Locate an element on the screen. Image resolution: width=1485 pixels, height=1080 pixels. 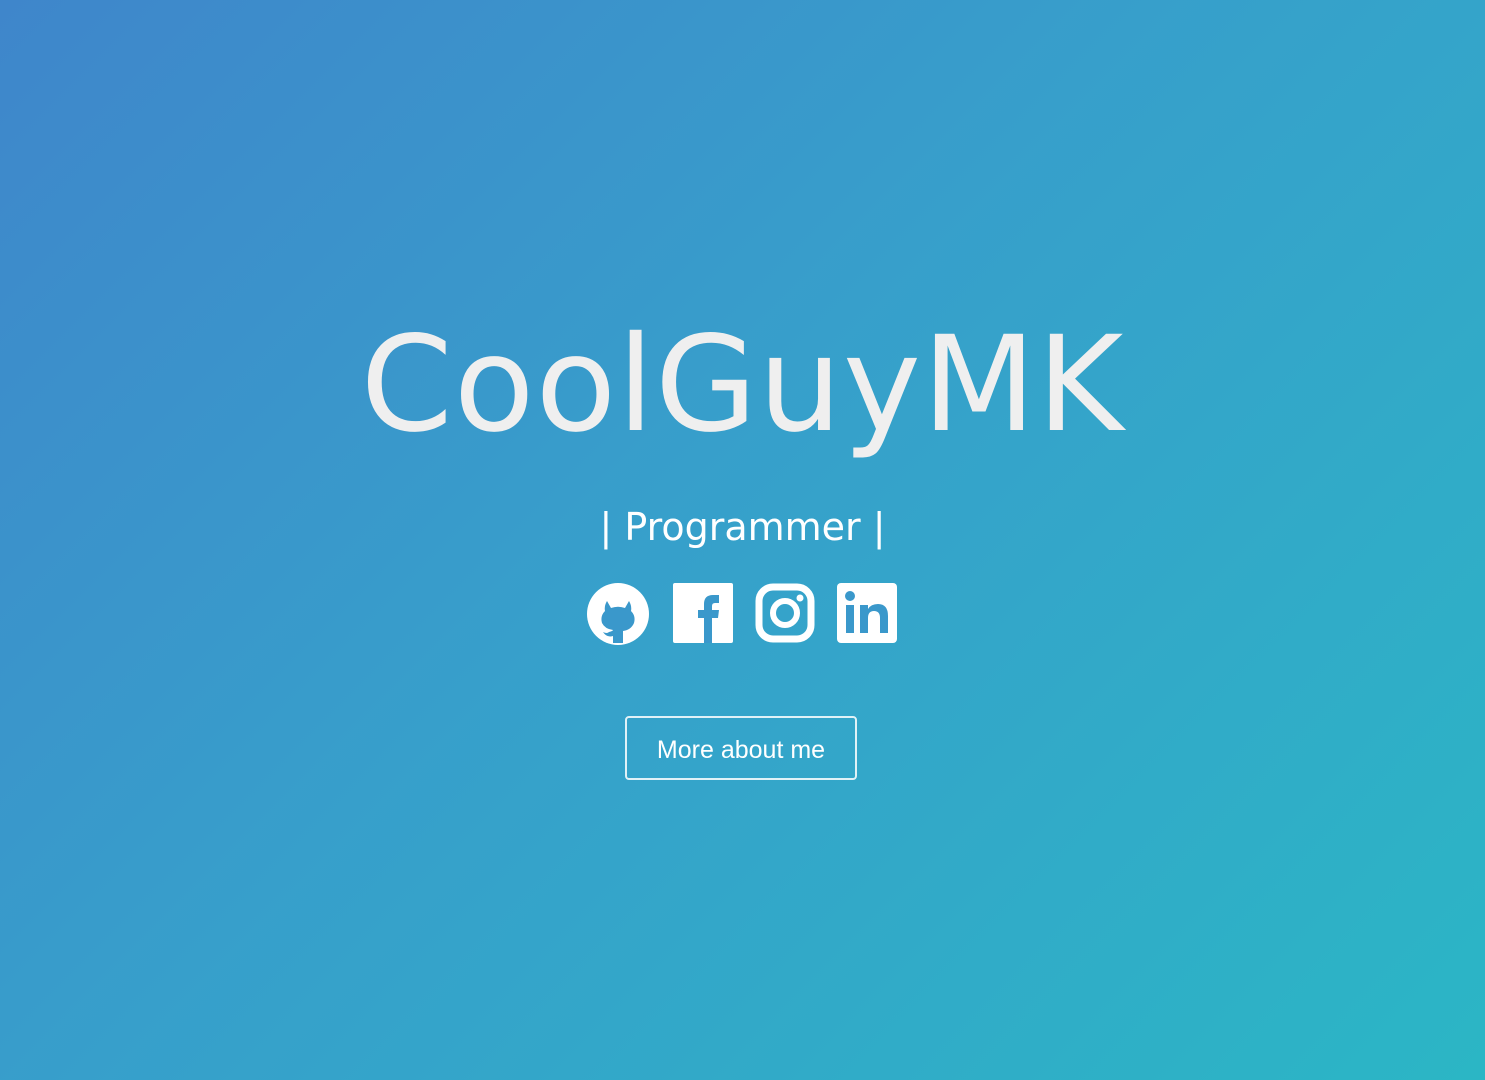
more-about-me-button: More about me is located at coordinates (741, 748).